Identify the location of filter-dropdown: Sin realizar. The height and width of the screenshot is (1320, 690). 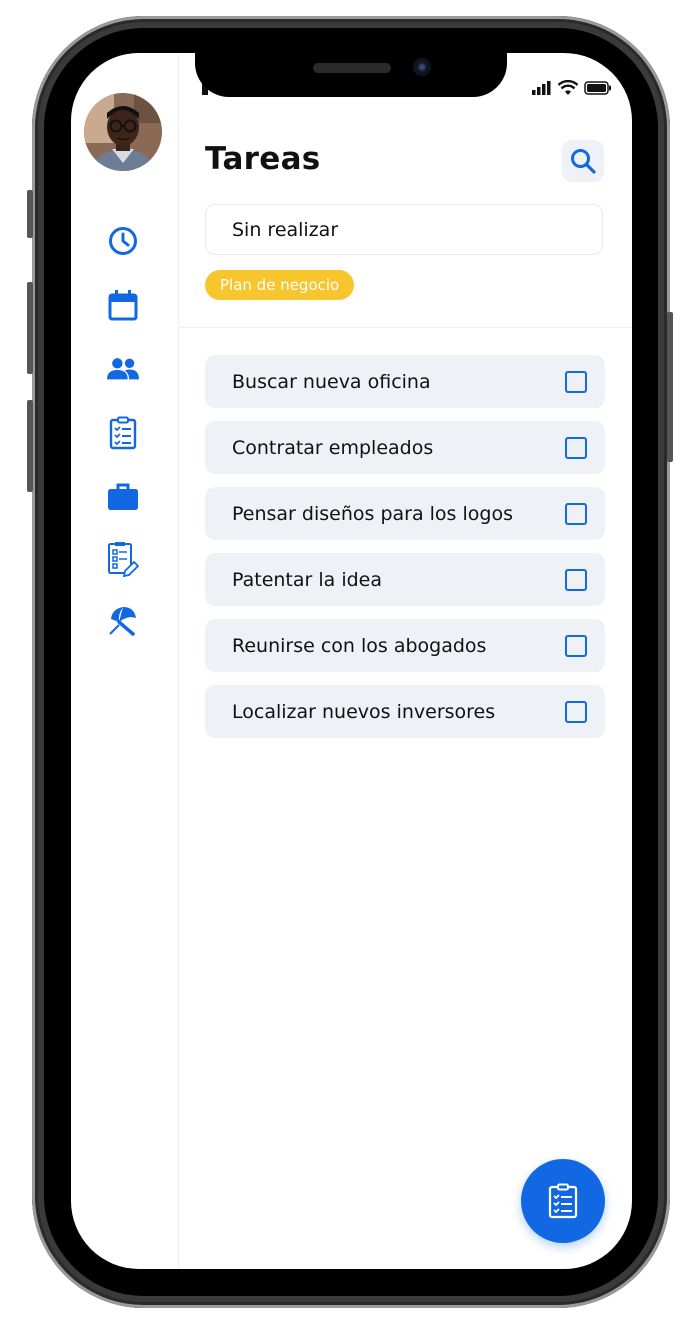
(404, 229).